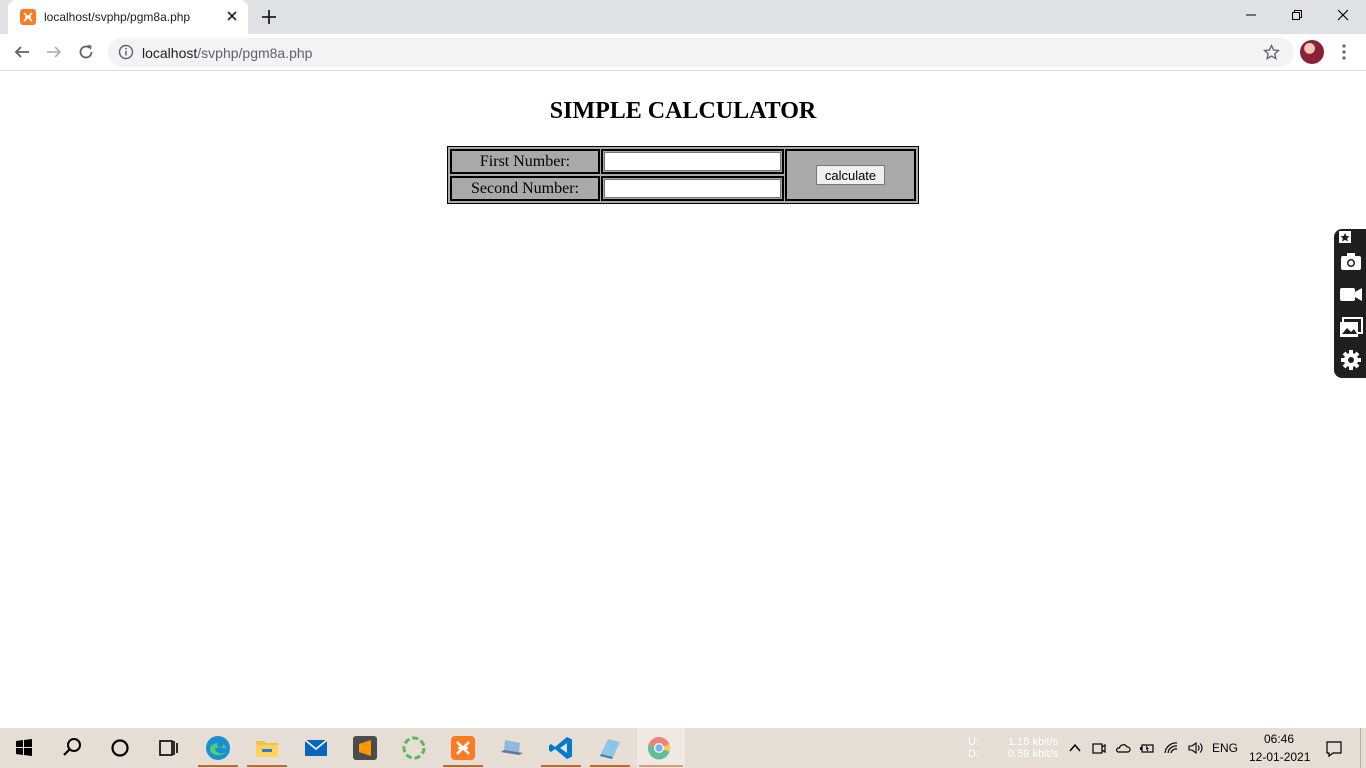 This screenshot has width=1366, height=768. What do you see at coordinates (170, 53) in the screenshot?
I see `url-host: localhost` at bounding box center [170, 53].